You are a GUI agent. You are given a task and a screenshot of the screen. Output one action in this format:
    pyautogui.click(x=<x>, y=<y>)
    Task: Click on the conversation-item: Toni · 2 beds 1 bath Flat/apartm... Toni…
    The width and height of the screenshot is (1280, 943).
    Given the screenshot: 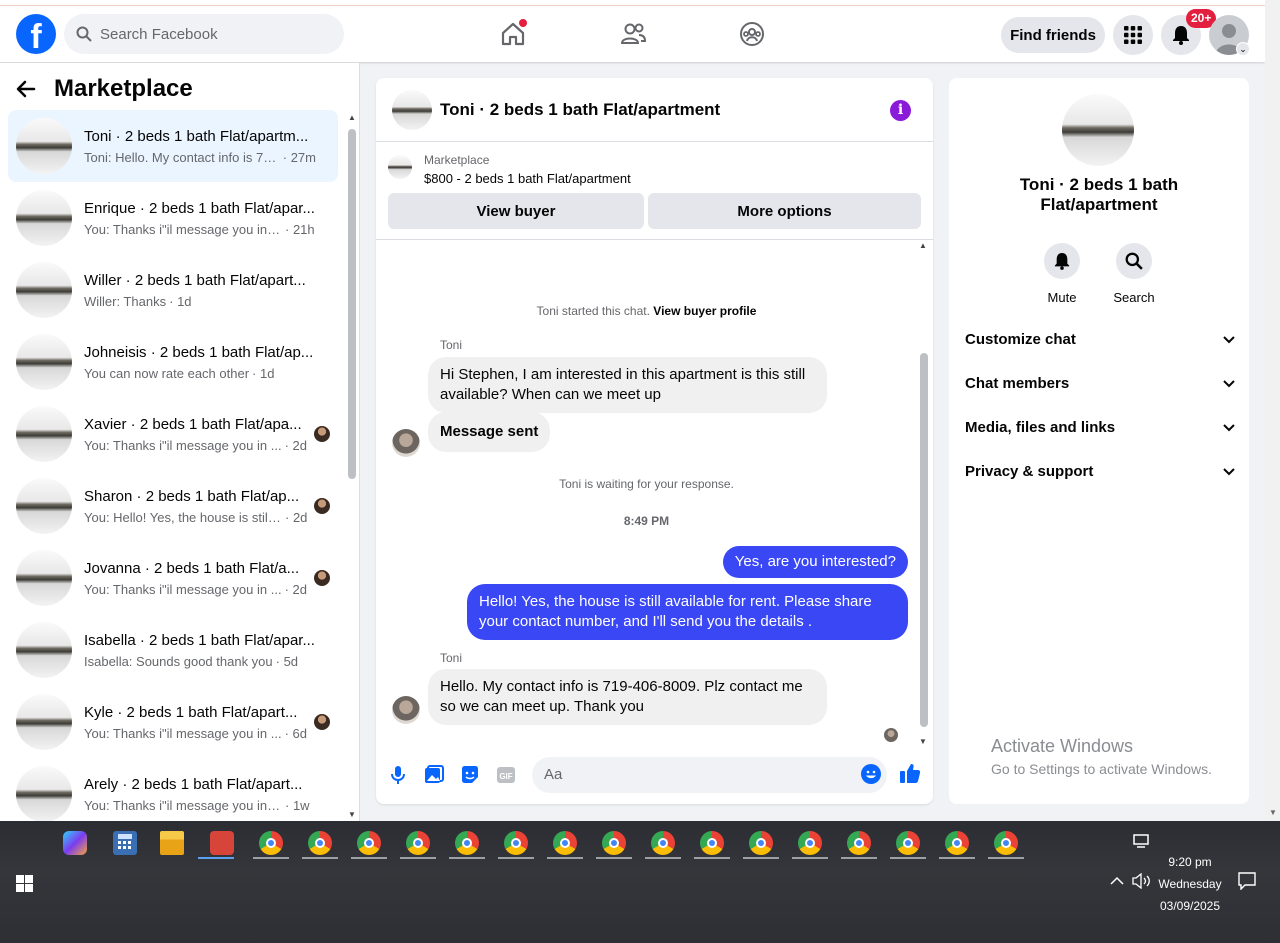 What is the action you would take?
    pyautogui.click(x=173, y=146)
    